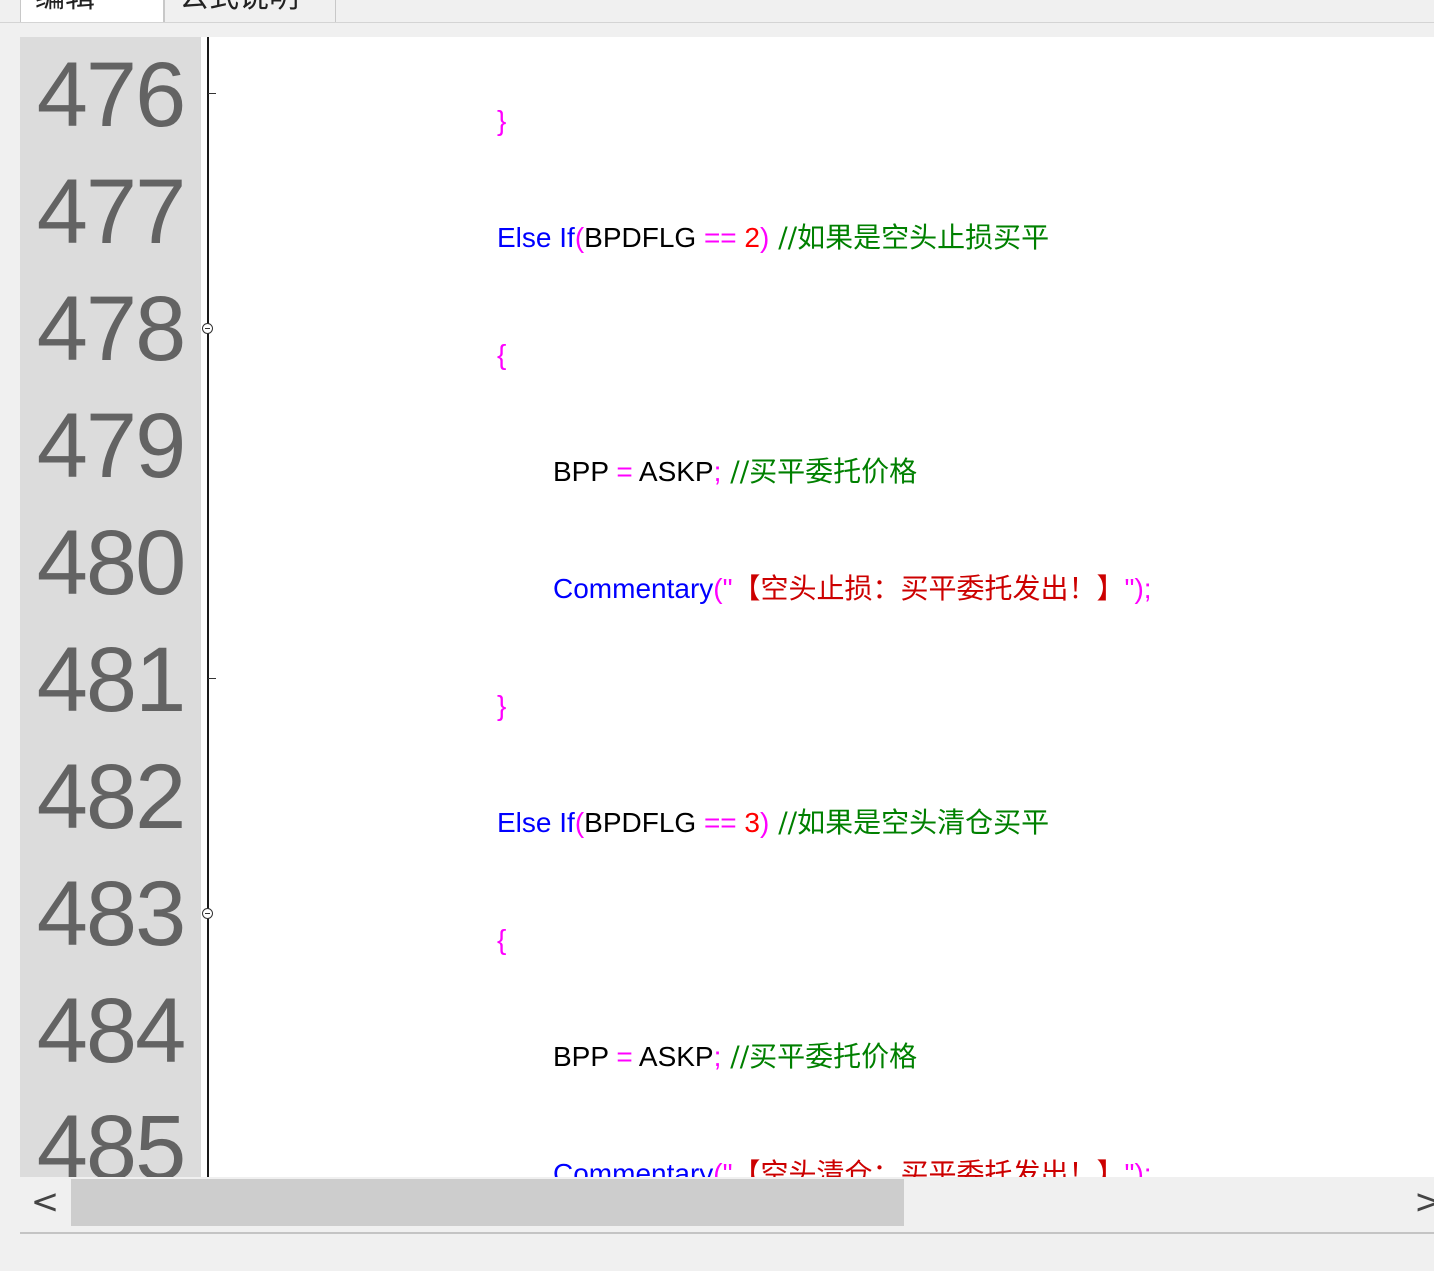 The width and height of the screenshot is (1434, 1271). I want to click on code-line: Else If(BPDFLG == 2) //如果是空头止损买平, so click(773, 237).